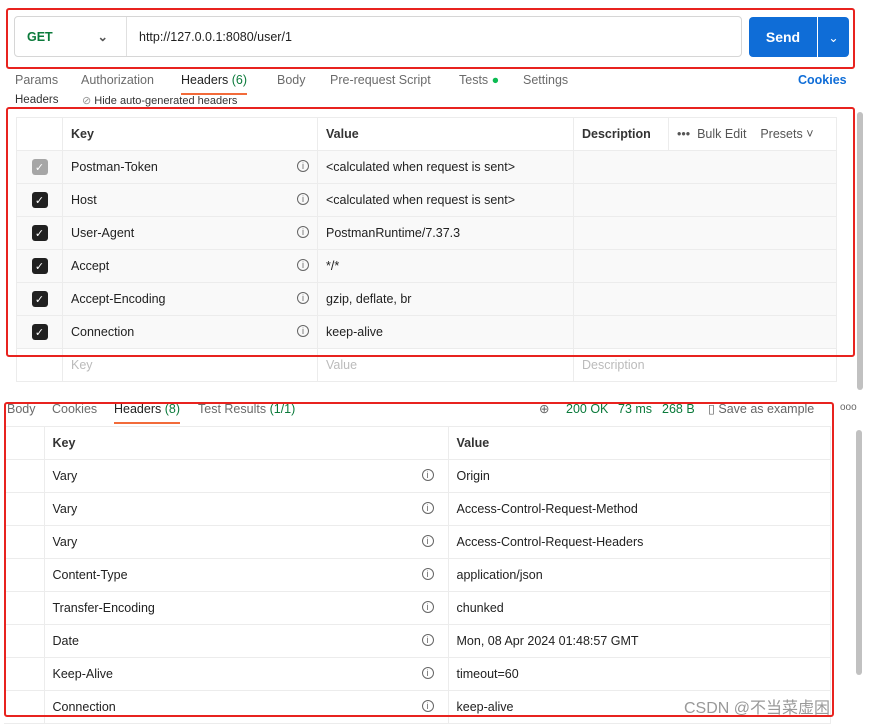 This screenshot has height=724, width=869. What do you see at coordinates (445, 299) in the screenshot?
I see `header-value: gzip, deflate, br` at bounding box center [445, 299].